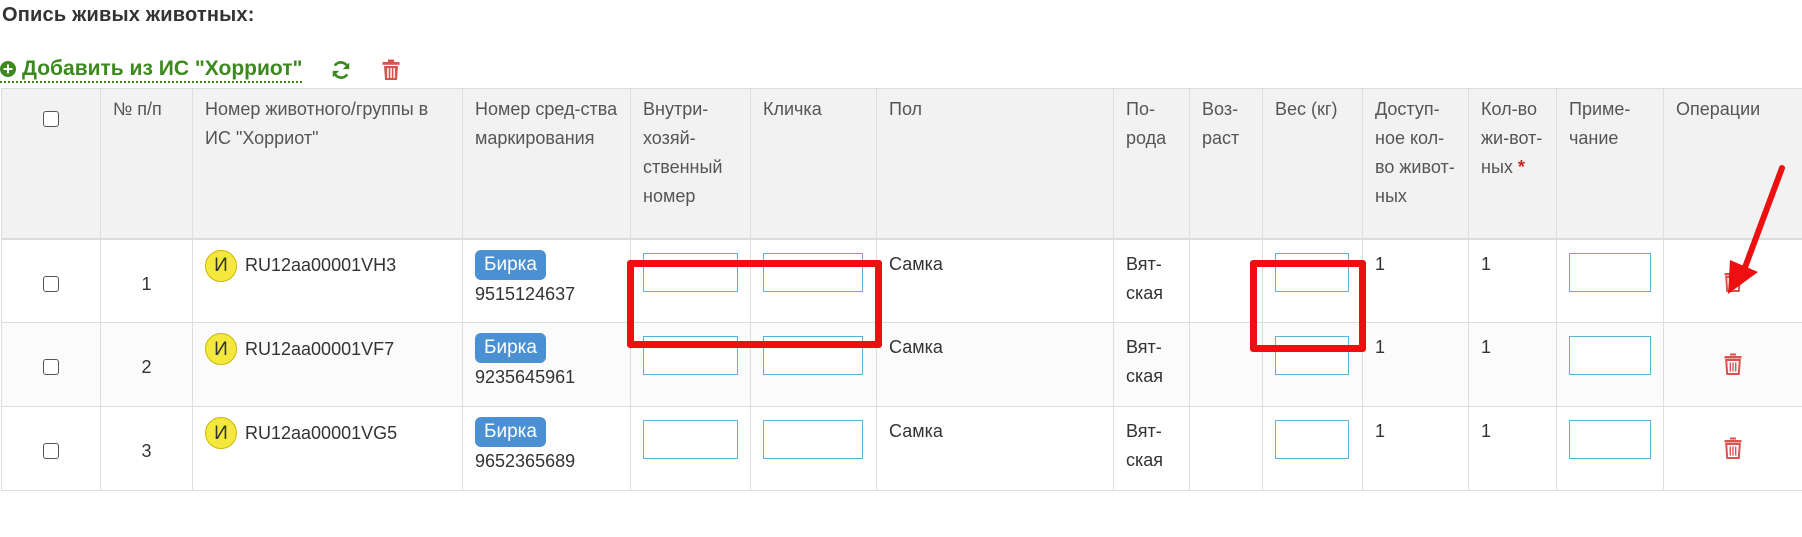 This screenshot has width=1802, height=537. Describe the element at coordinates (146, 448) in the screenshot. I see `row-number: 3` at that location.